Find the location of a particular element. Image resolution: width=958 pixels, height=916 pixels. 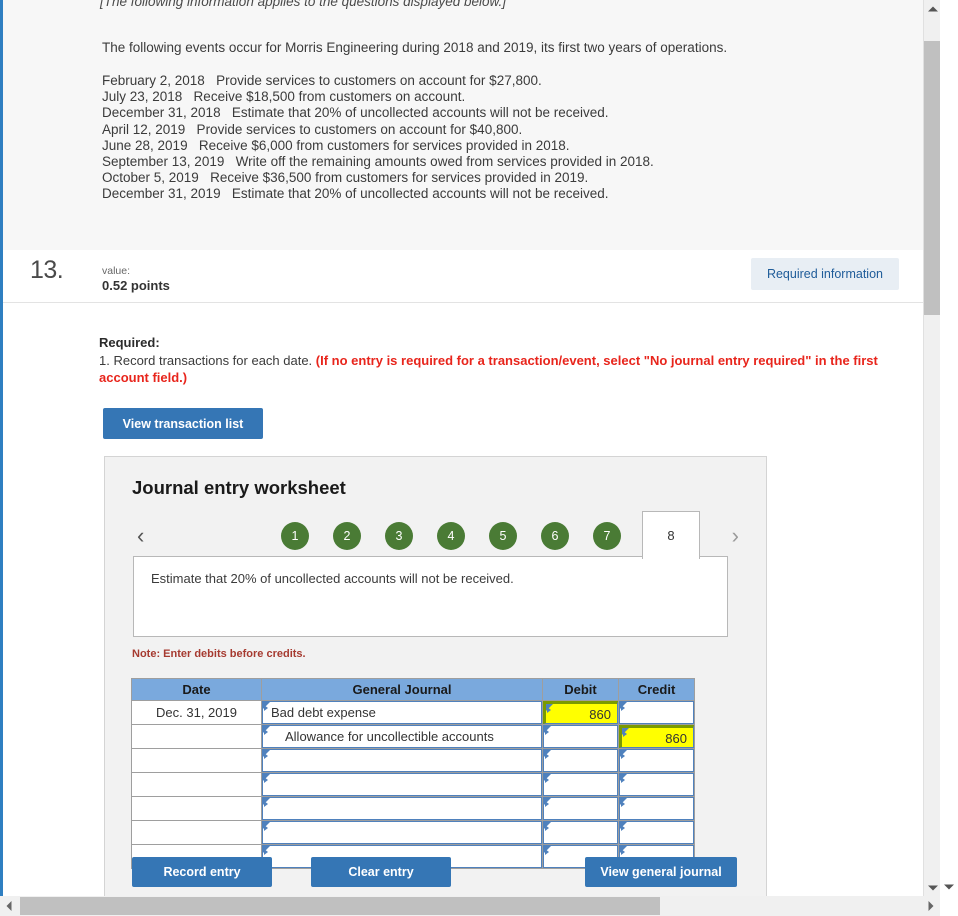

worksheet-tab-1: 1 is located at coordinates (295, 536).